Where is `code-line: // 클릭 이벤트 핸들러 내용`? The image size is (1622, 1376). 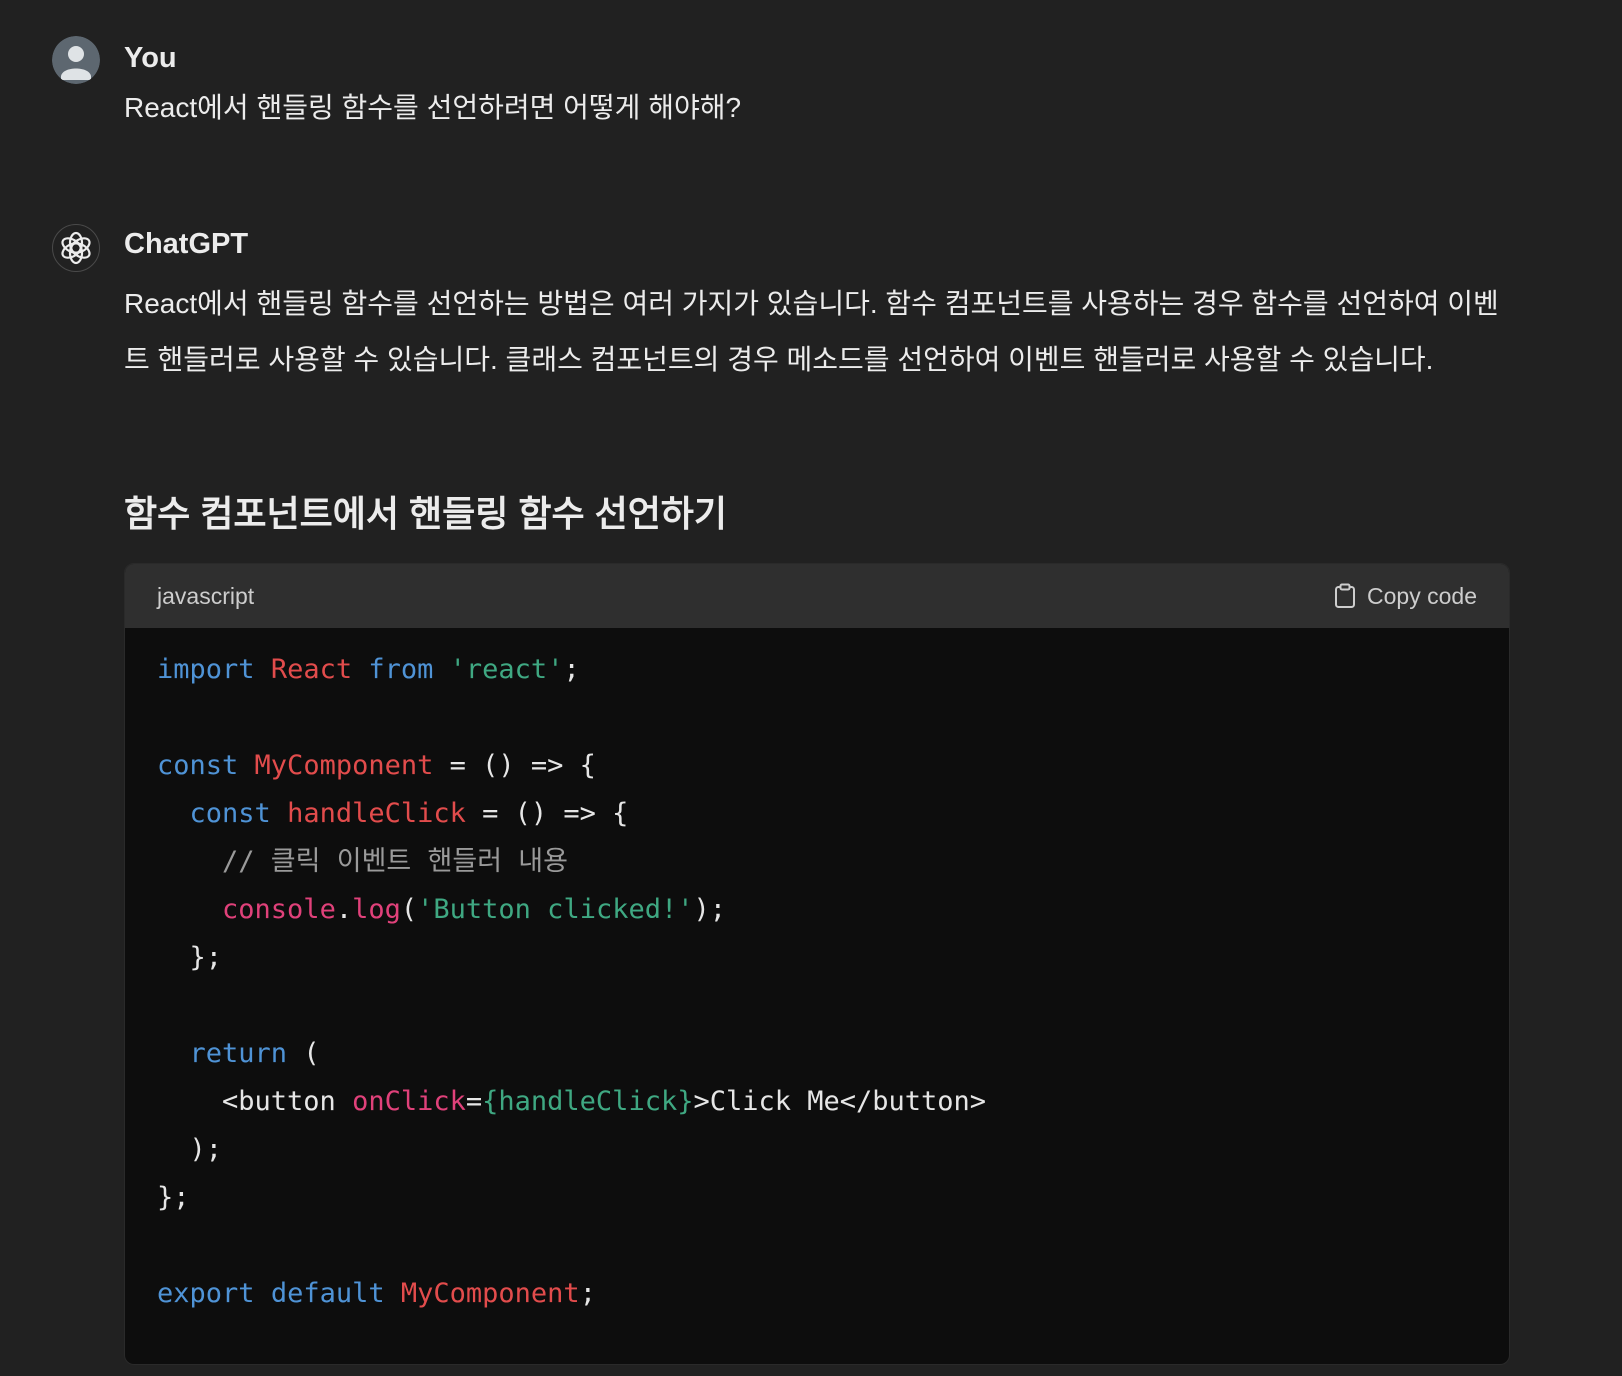
code-line: // 클릭 이벤트 핸들러 내용 is located at coordinates (817, 862).